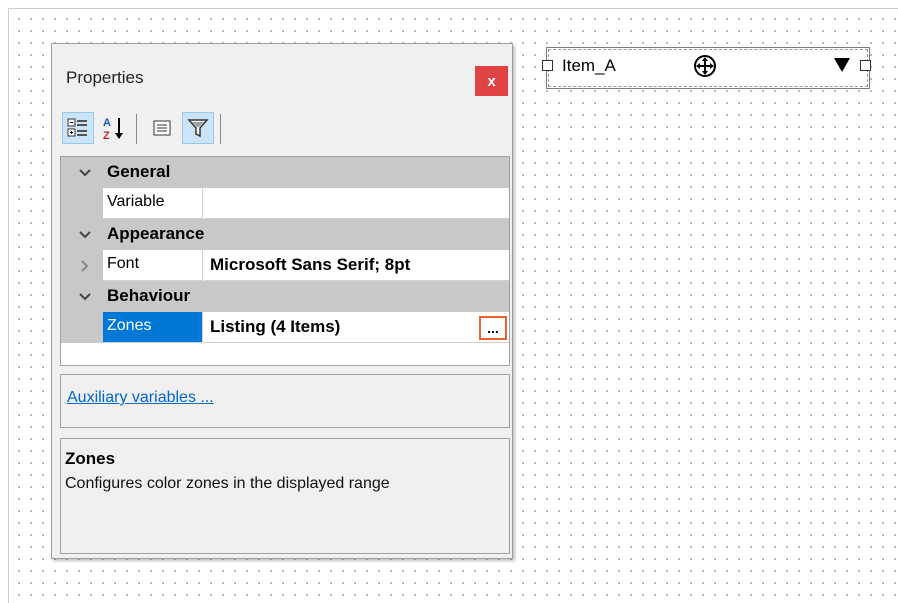  I want to click on property-name: Zones, so click(153, 327).